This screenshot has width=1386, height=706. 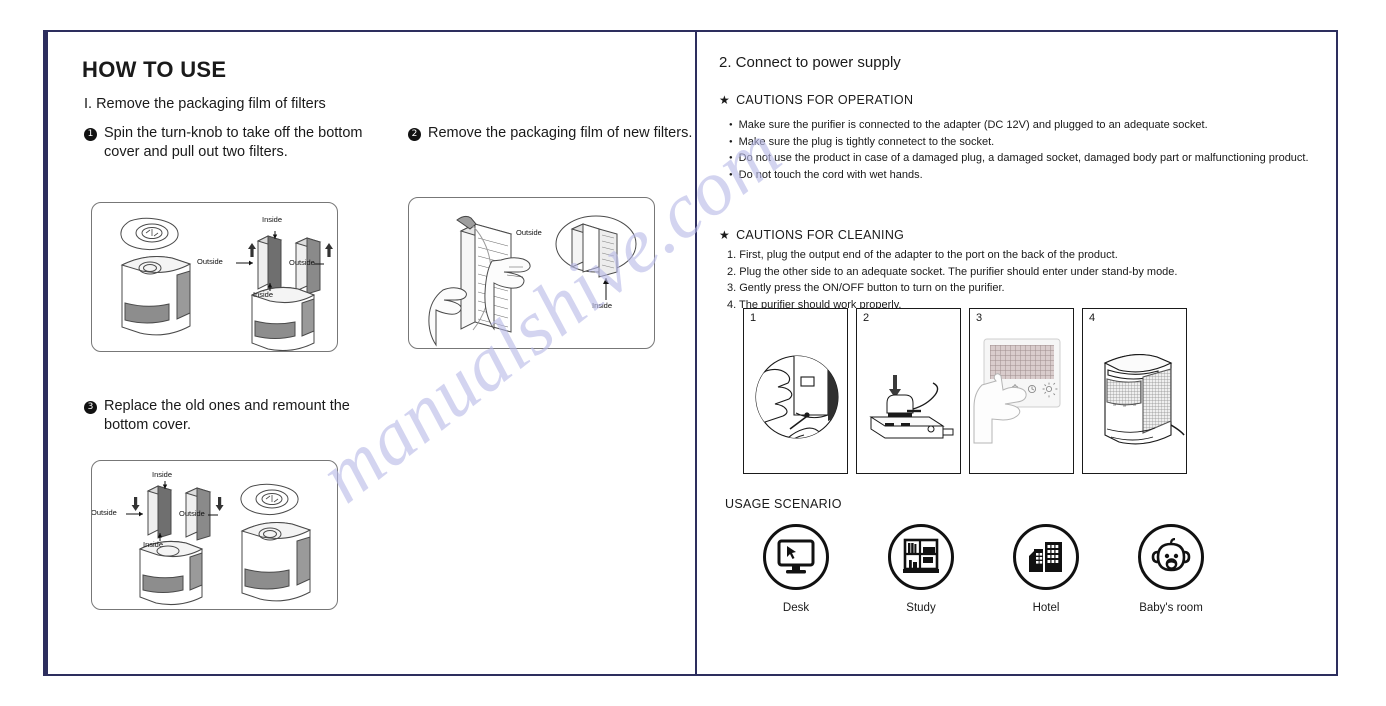 I want to click on figure2-label-inside: Inside, so click(x=602, y=305).